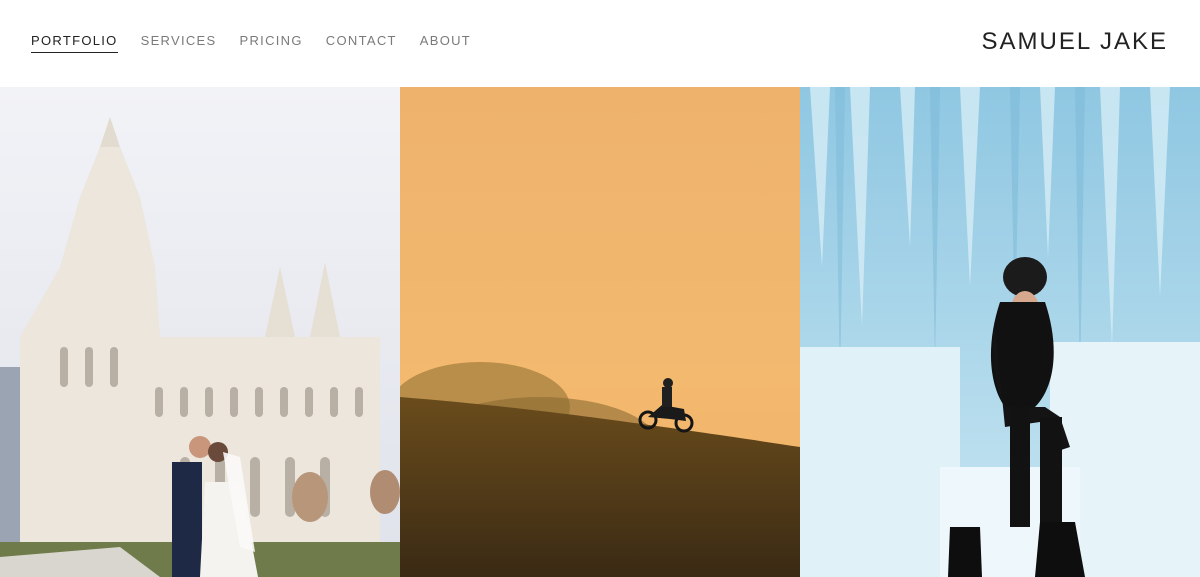 The height and width of the screenshot is (577, 1200). I want to click on site-logo-title: SAMUEL JAKE, so click(1075, 42).